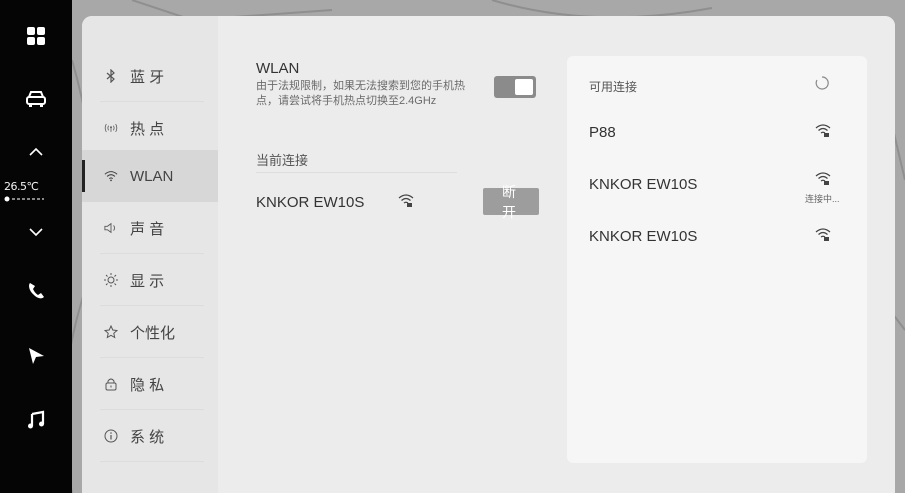 The height and width of the screenshot is (493, 905). Describe the element at coordinates (36, 232) in the screenshot. I see `chevron-down-icon` at that location.